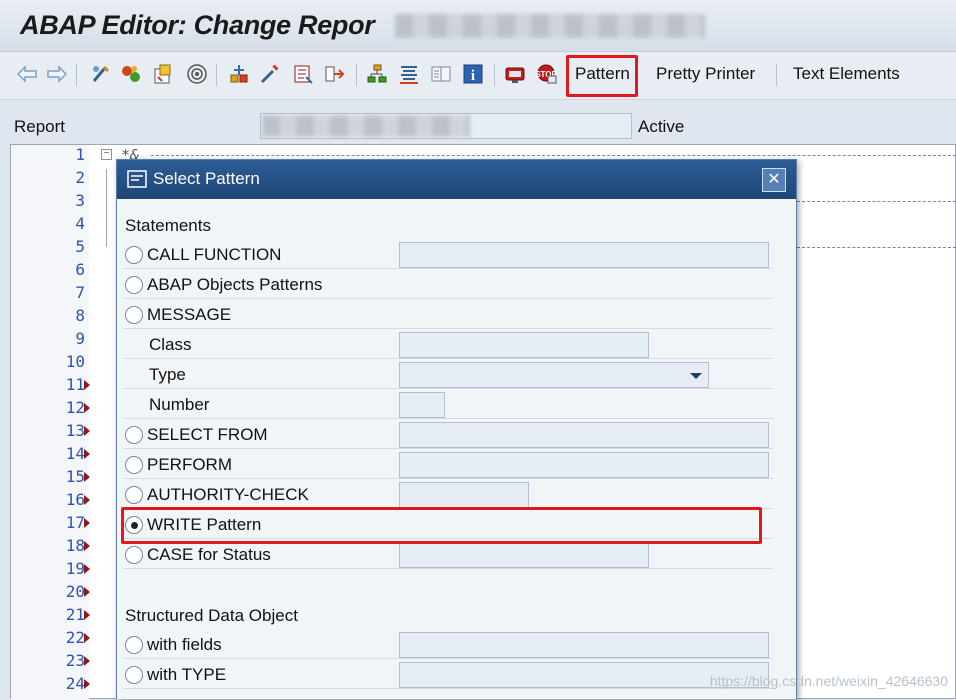  I want to click on line-number: 9, so click(80, 338).